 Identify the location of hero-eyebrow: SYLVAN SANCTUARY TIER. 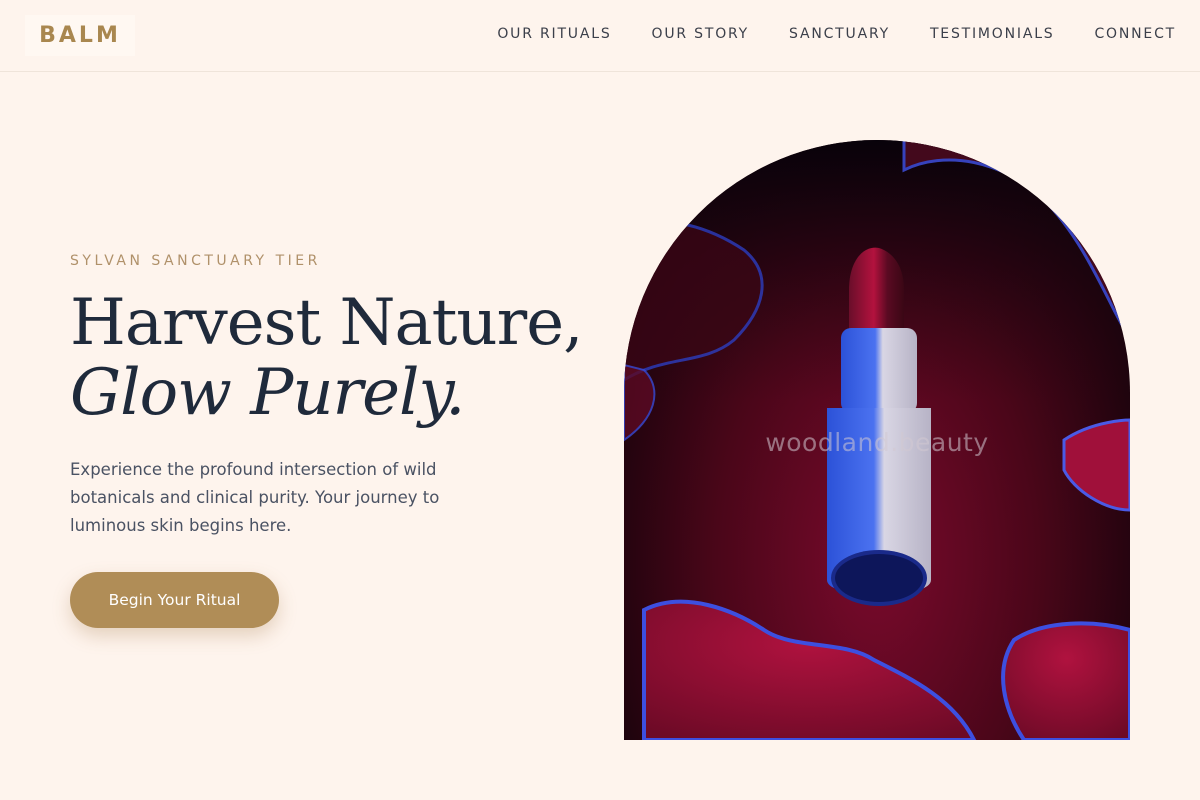
(195, 261).